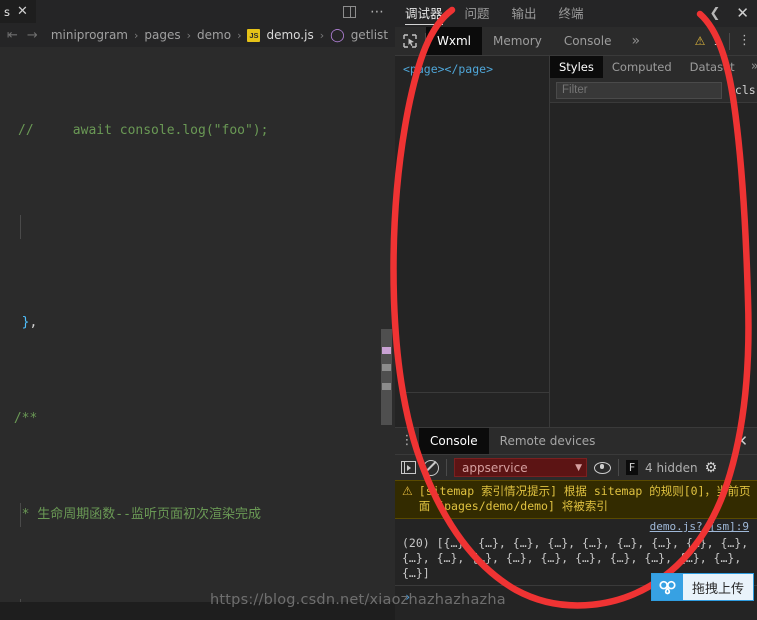 The image size is (757, 620). What do you see at coordinates (476, 409) in the screenshot?
I see `wxml-tree-footer` at bounding box center [476, 409].